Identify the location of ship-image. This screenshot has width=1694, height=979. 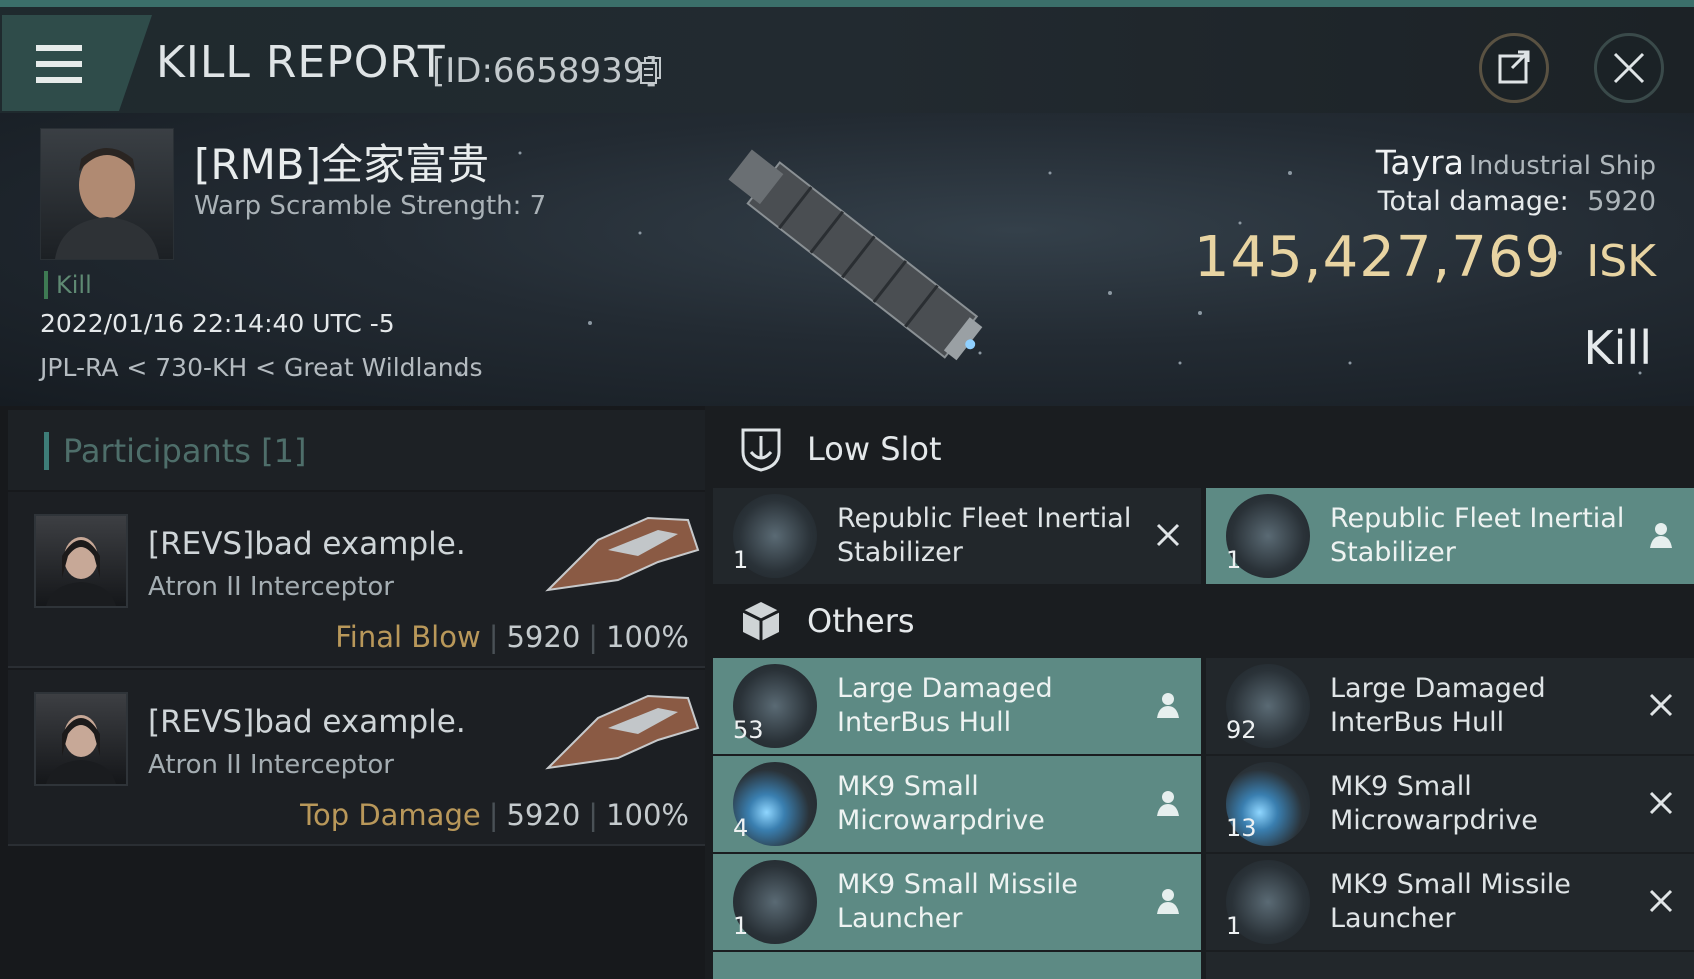
(855, 255).